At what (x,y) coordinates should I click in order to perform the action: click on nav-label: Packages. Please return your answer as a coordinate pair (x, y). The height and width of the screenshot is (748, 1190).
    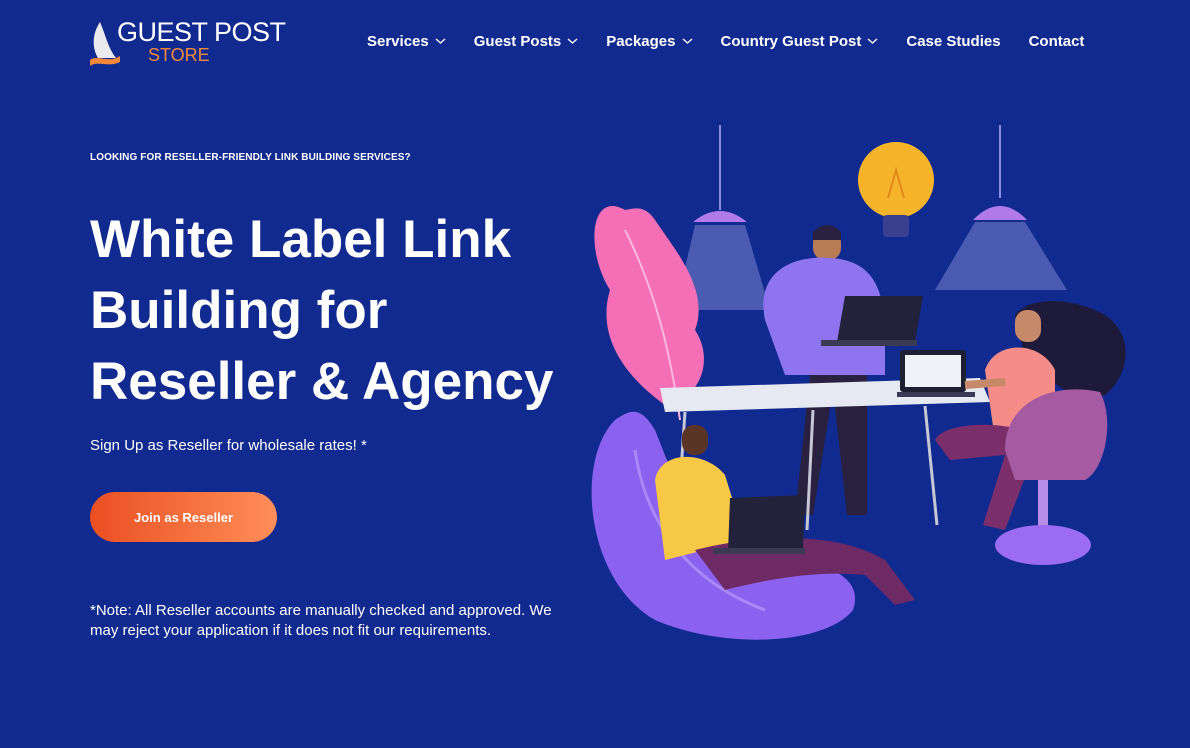
    Looking at the image, I should click on (641, 41).